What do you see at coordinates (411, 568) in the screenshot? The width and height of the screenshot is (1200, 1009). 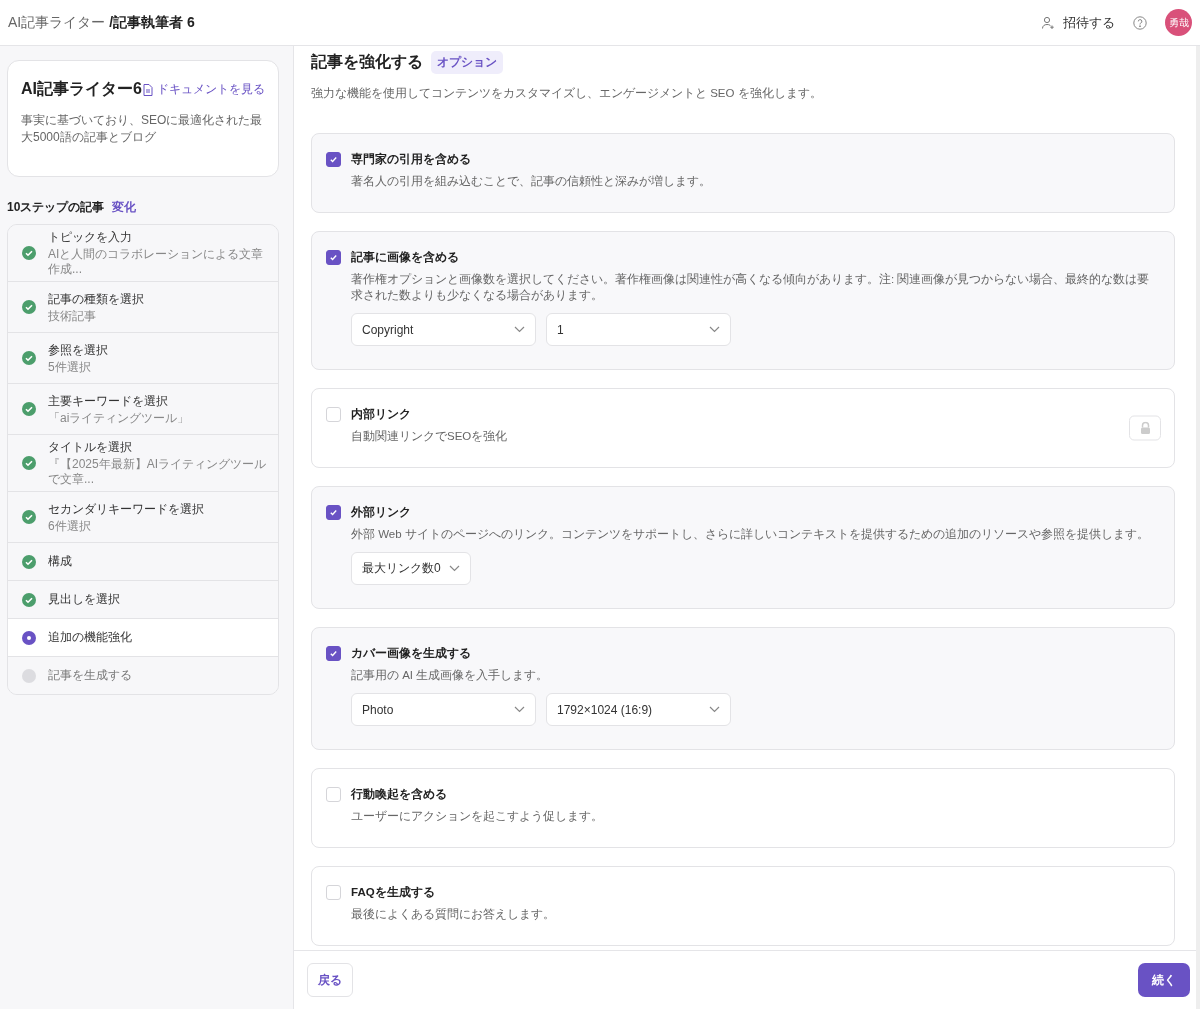 I see `dropdown-select: 最大リンク数0` at bounding box center [411, 568].